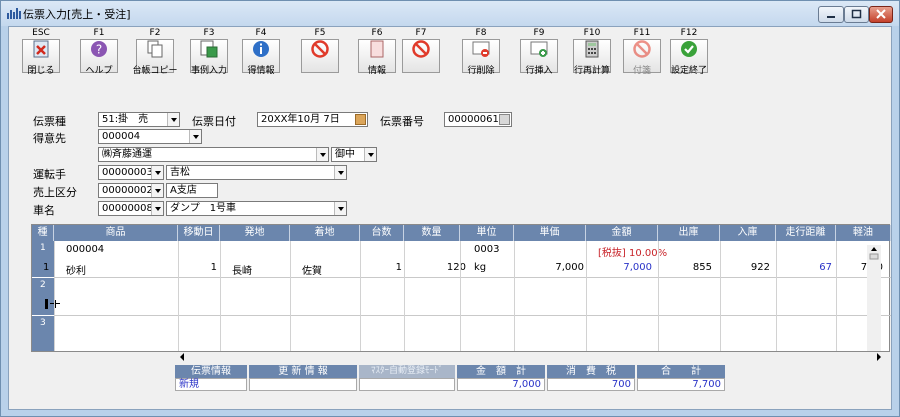 This screenshot has height=417, width=900. I want to click on column-divider, so click(360, 296).